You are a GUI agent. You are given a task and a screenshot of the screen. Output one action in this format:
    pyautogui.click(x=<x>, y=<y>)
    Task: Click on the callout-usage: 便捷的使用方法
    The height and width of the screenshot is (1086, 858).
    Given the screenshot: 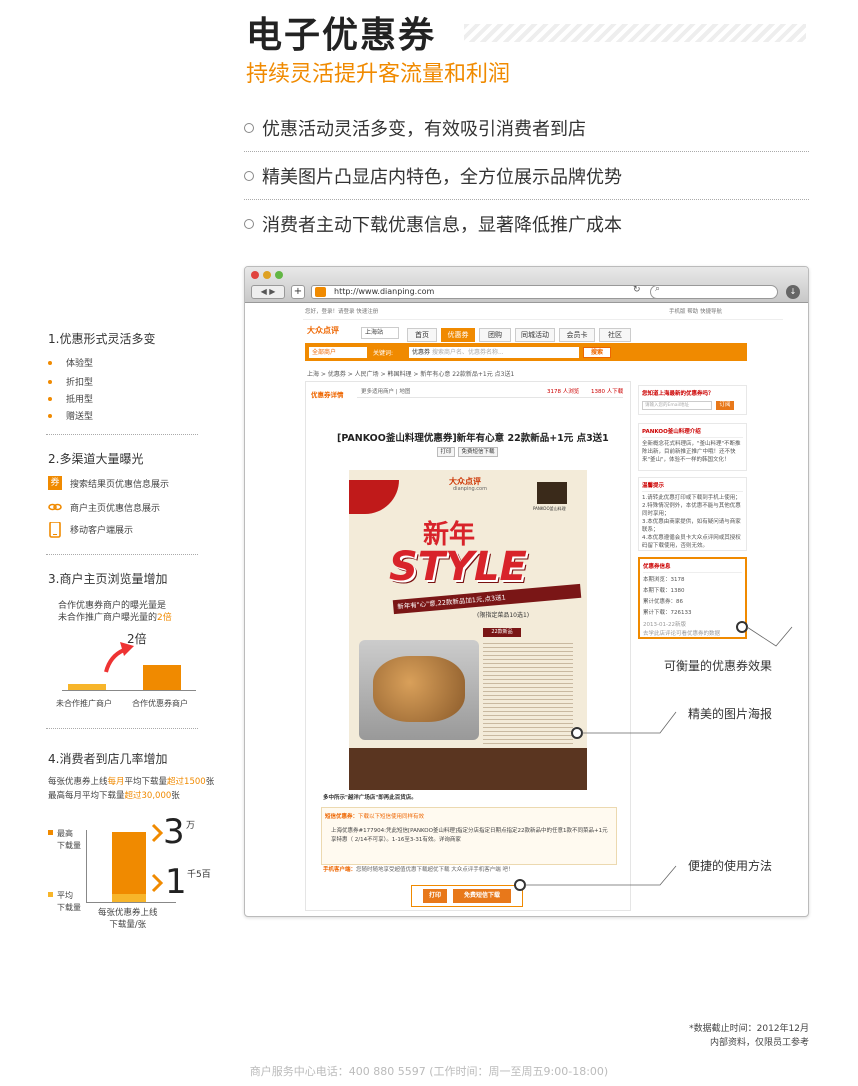 What is the action you would take?
    pyautogui.click(x=730, y=866)
    